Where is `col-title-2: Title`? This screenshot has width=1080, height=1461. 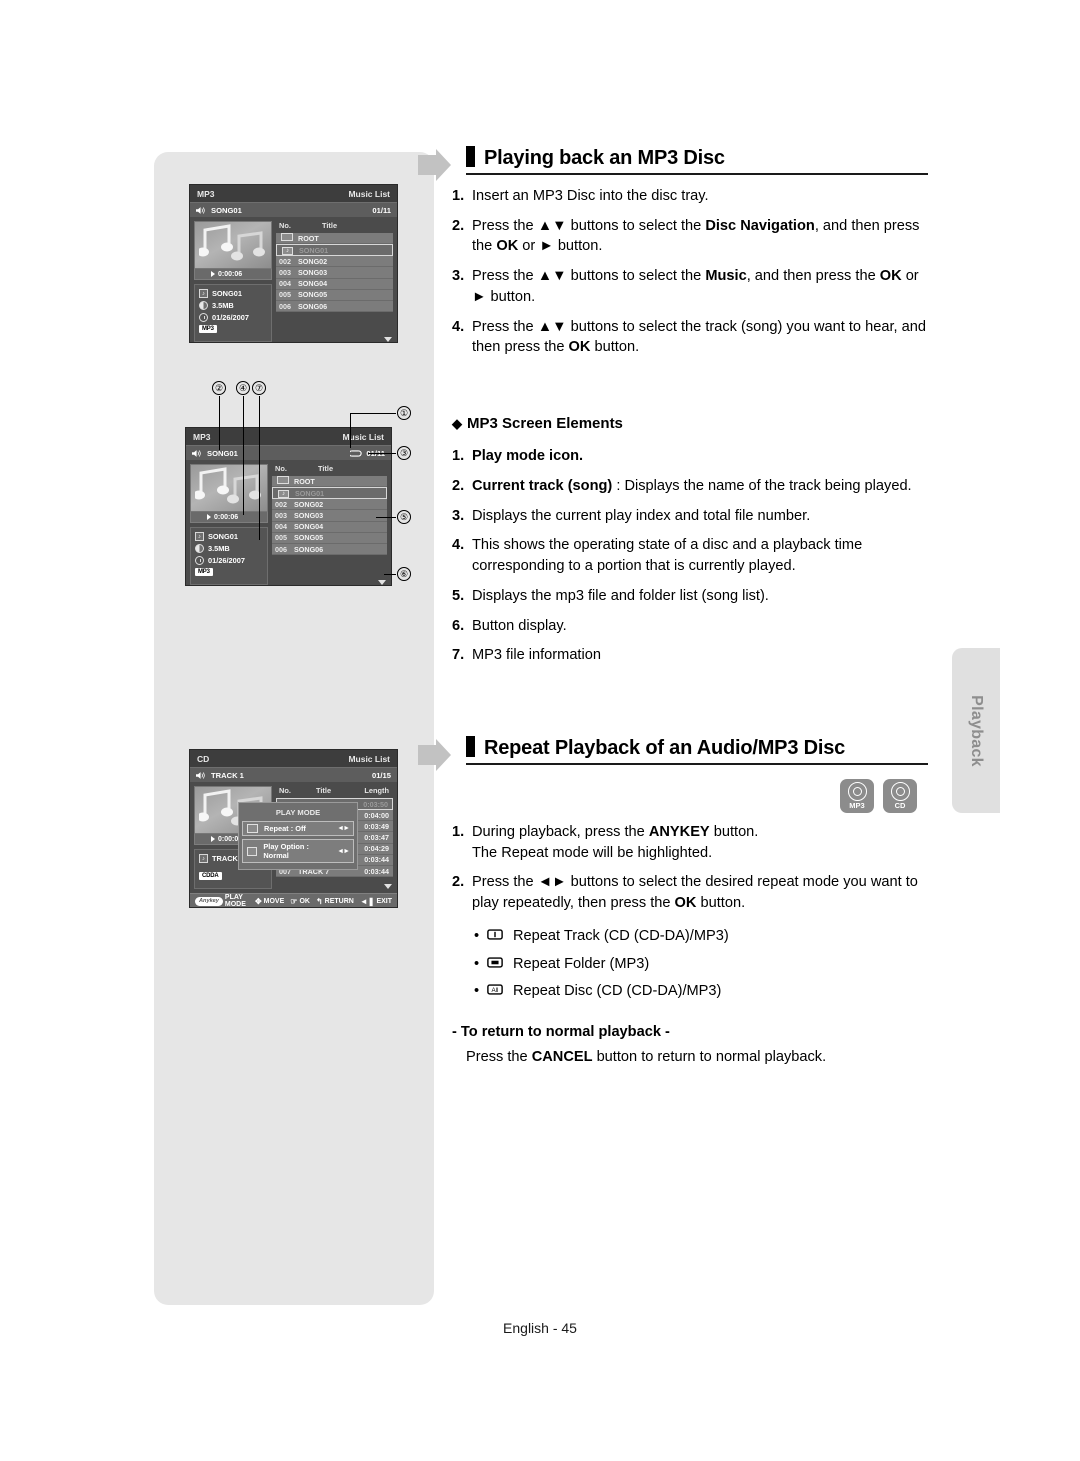 col-title-2: Title is located at coordinates (326, 468).